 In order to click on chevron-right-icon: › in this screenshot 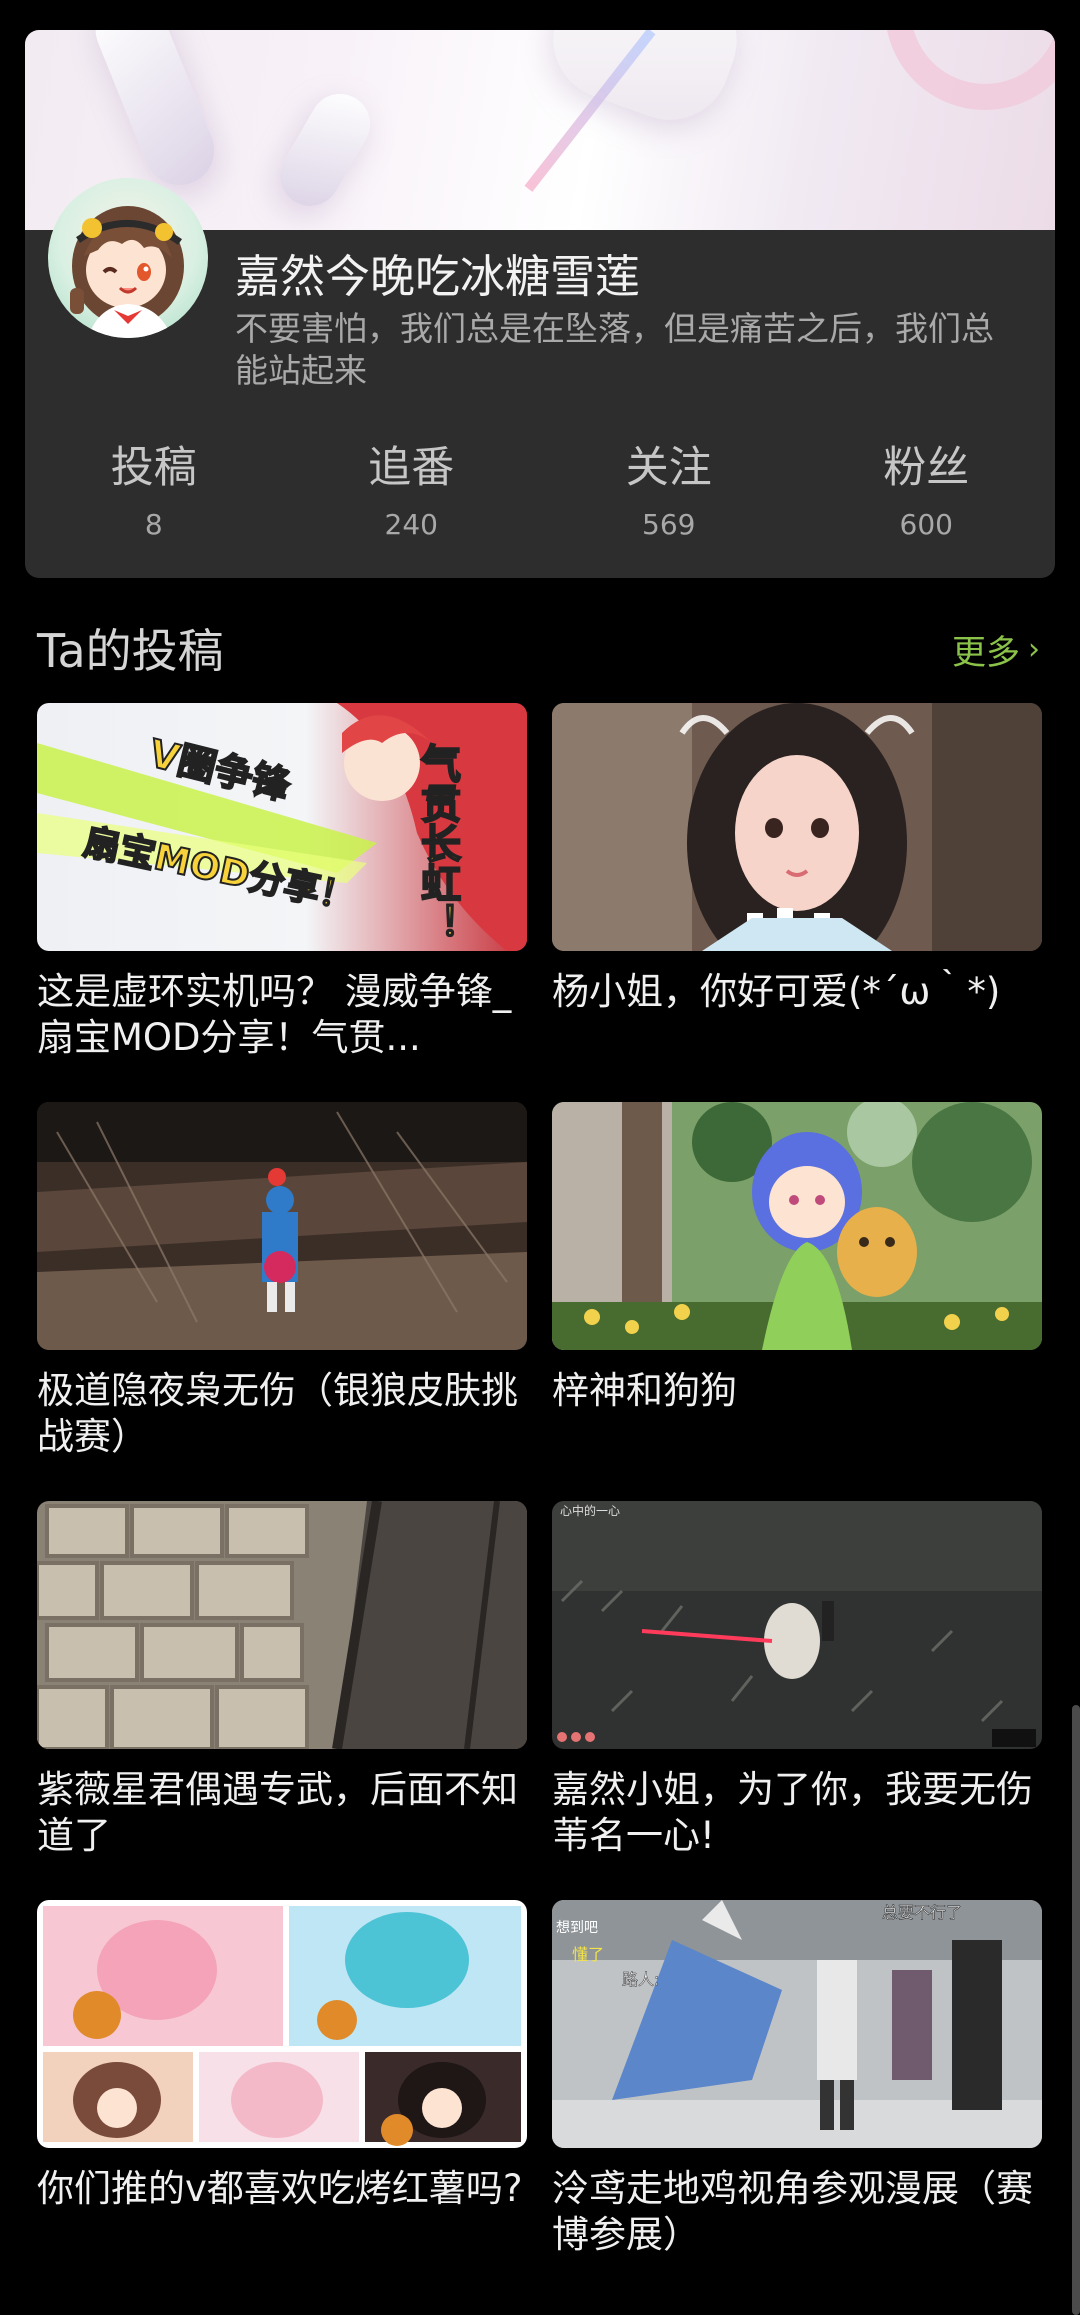, I will do `click(1034, 649)`.